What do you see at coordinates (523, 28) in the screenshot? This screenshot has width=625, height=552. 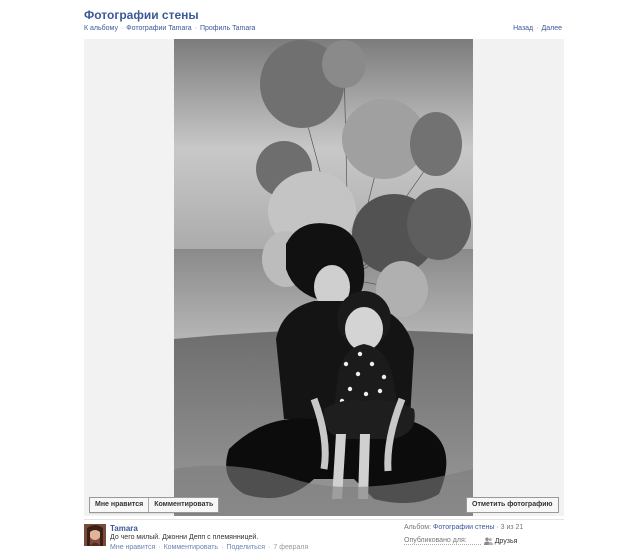 I see `previous-photo-link: Назад` at bounding box center [523, 28].